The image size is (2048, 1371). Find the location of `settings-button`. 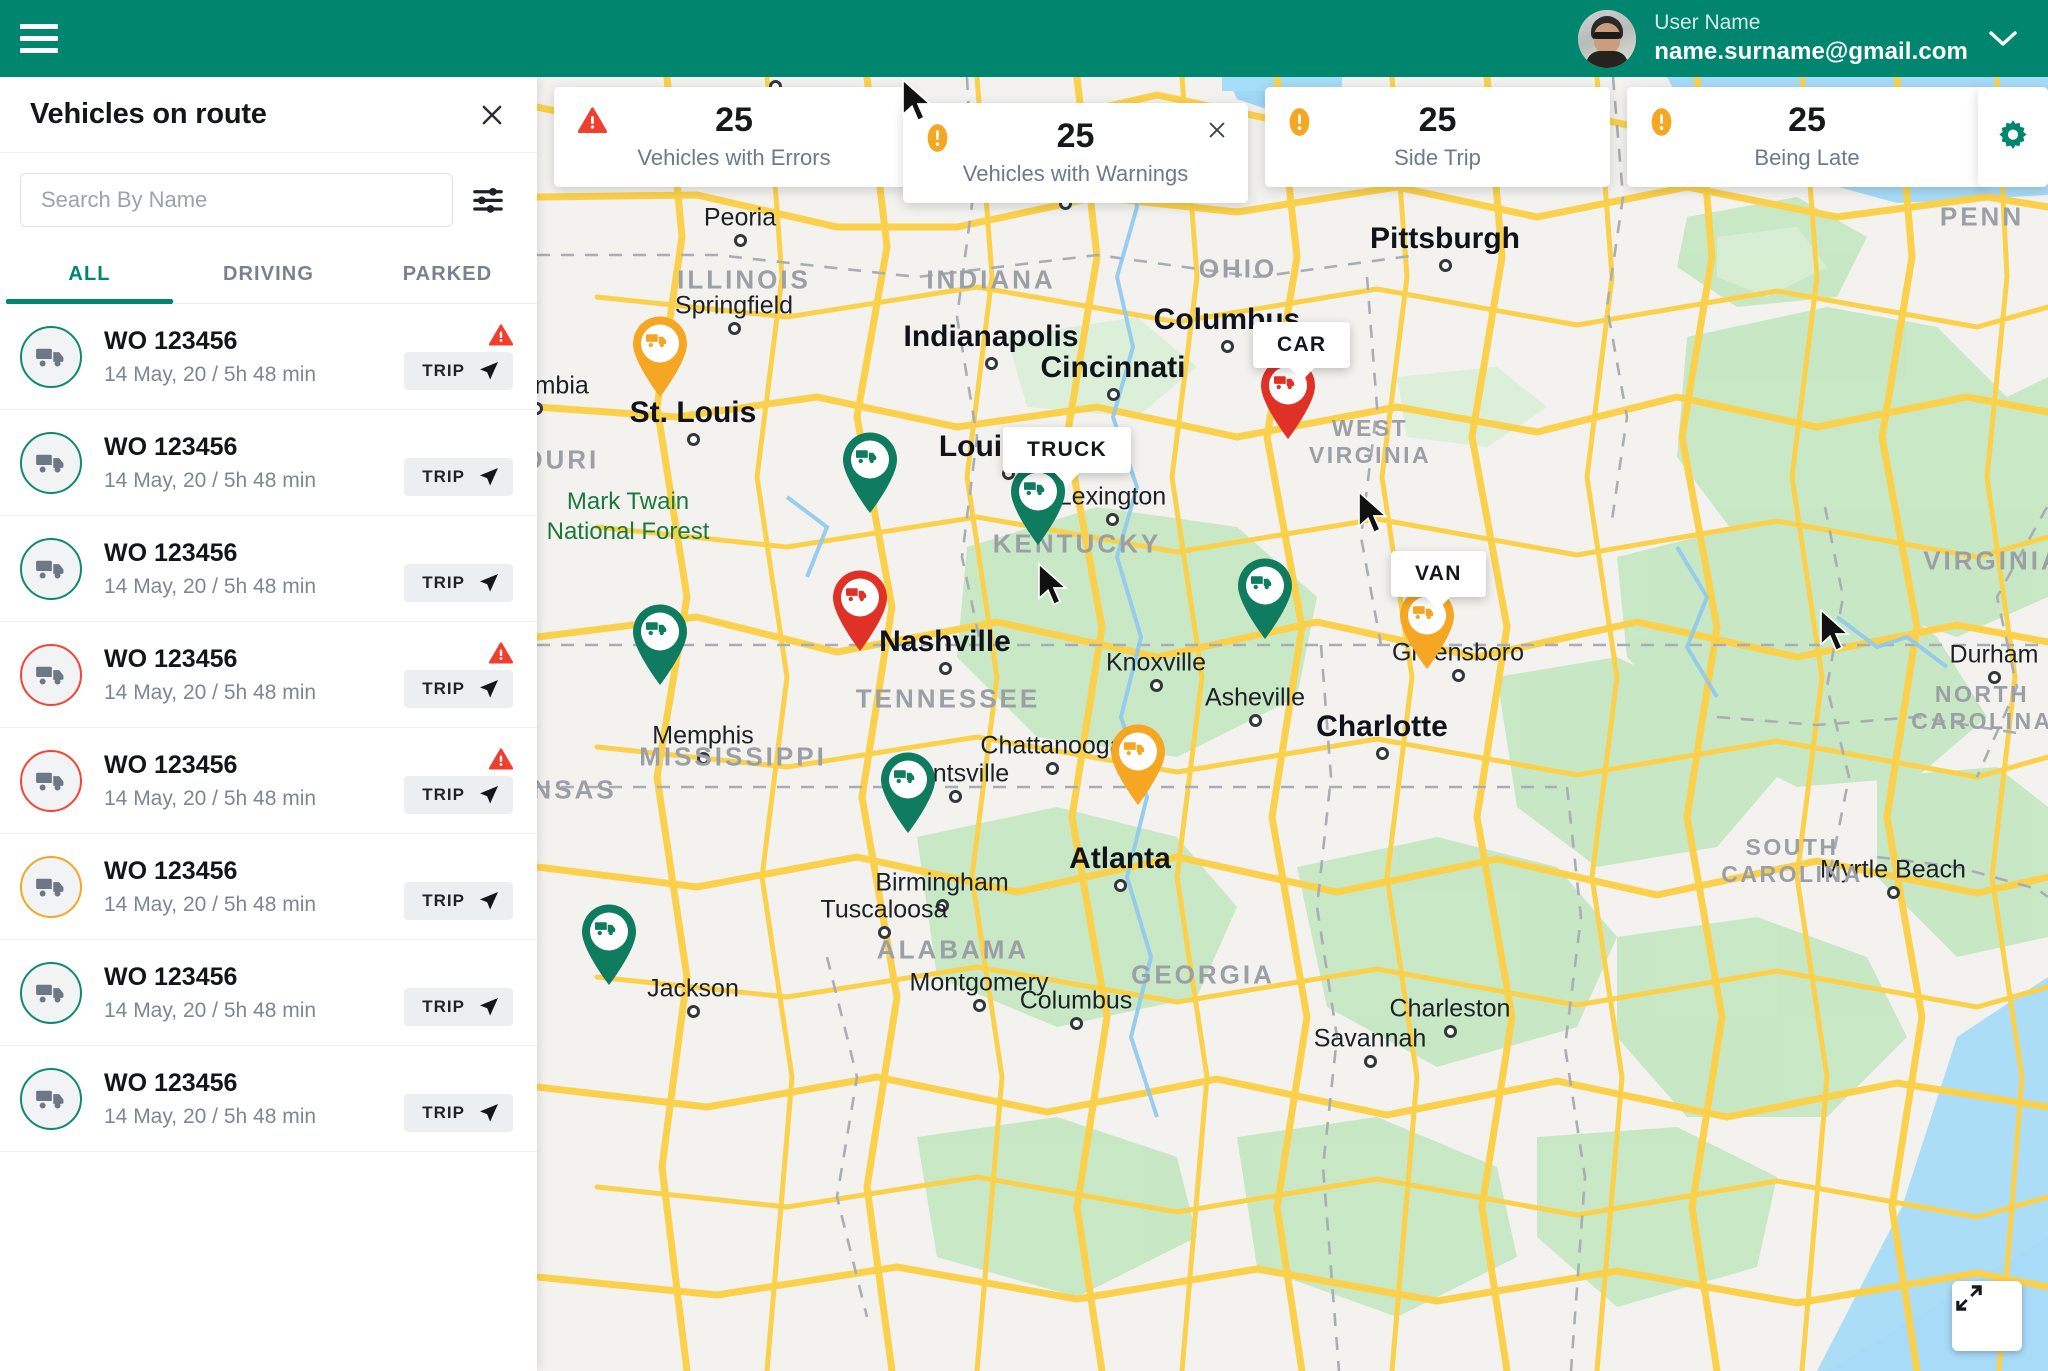

settings-button is located at coordinates (2013, 137).